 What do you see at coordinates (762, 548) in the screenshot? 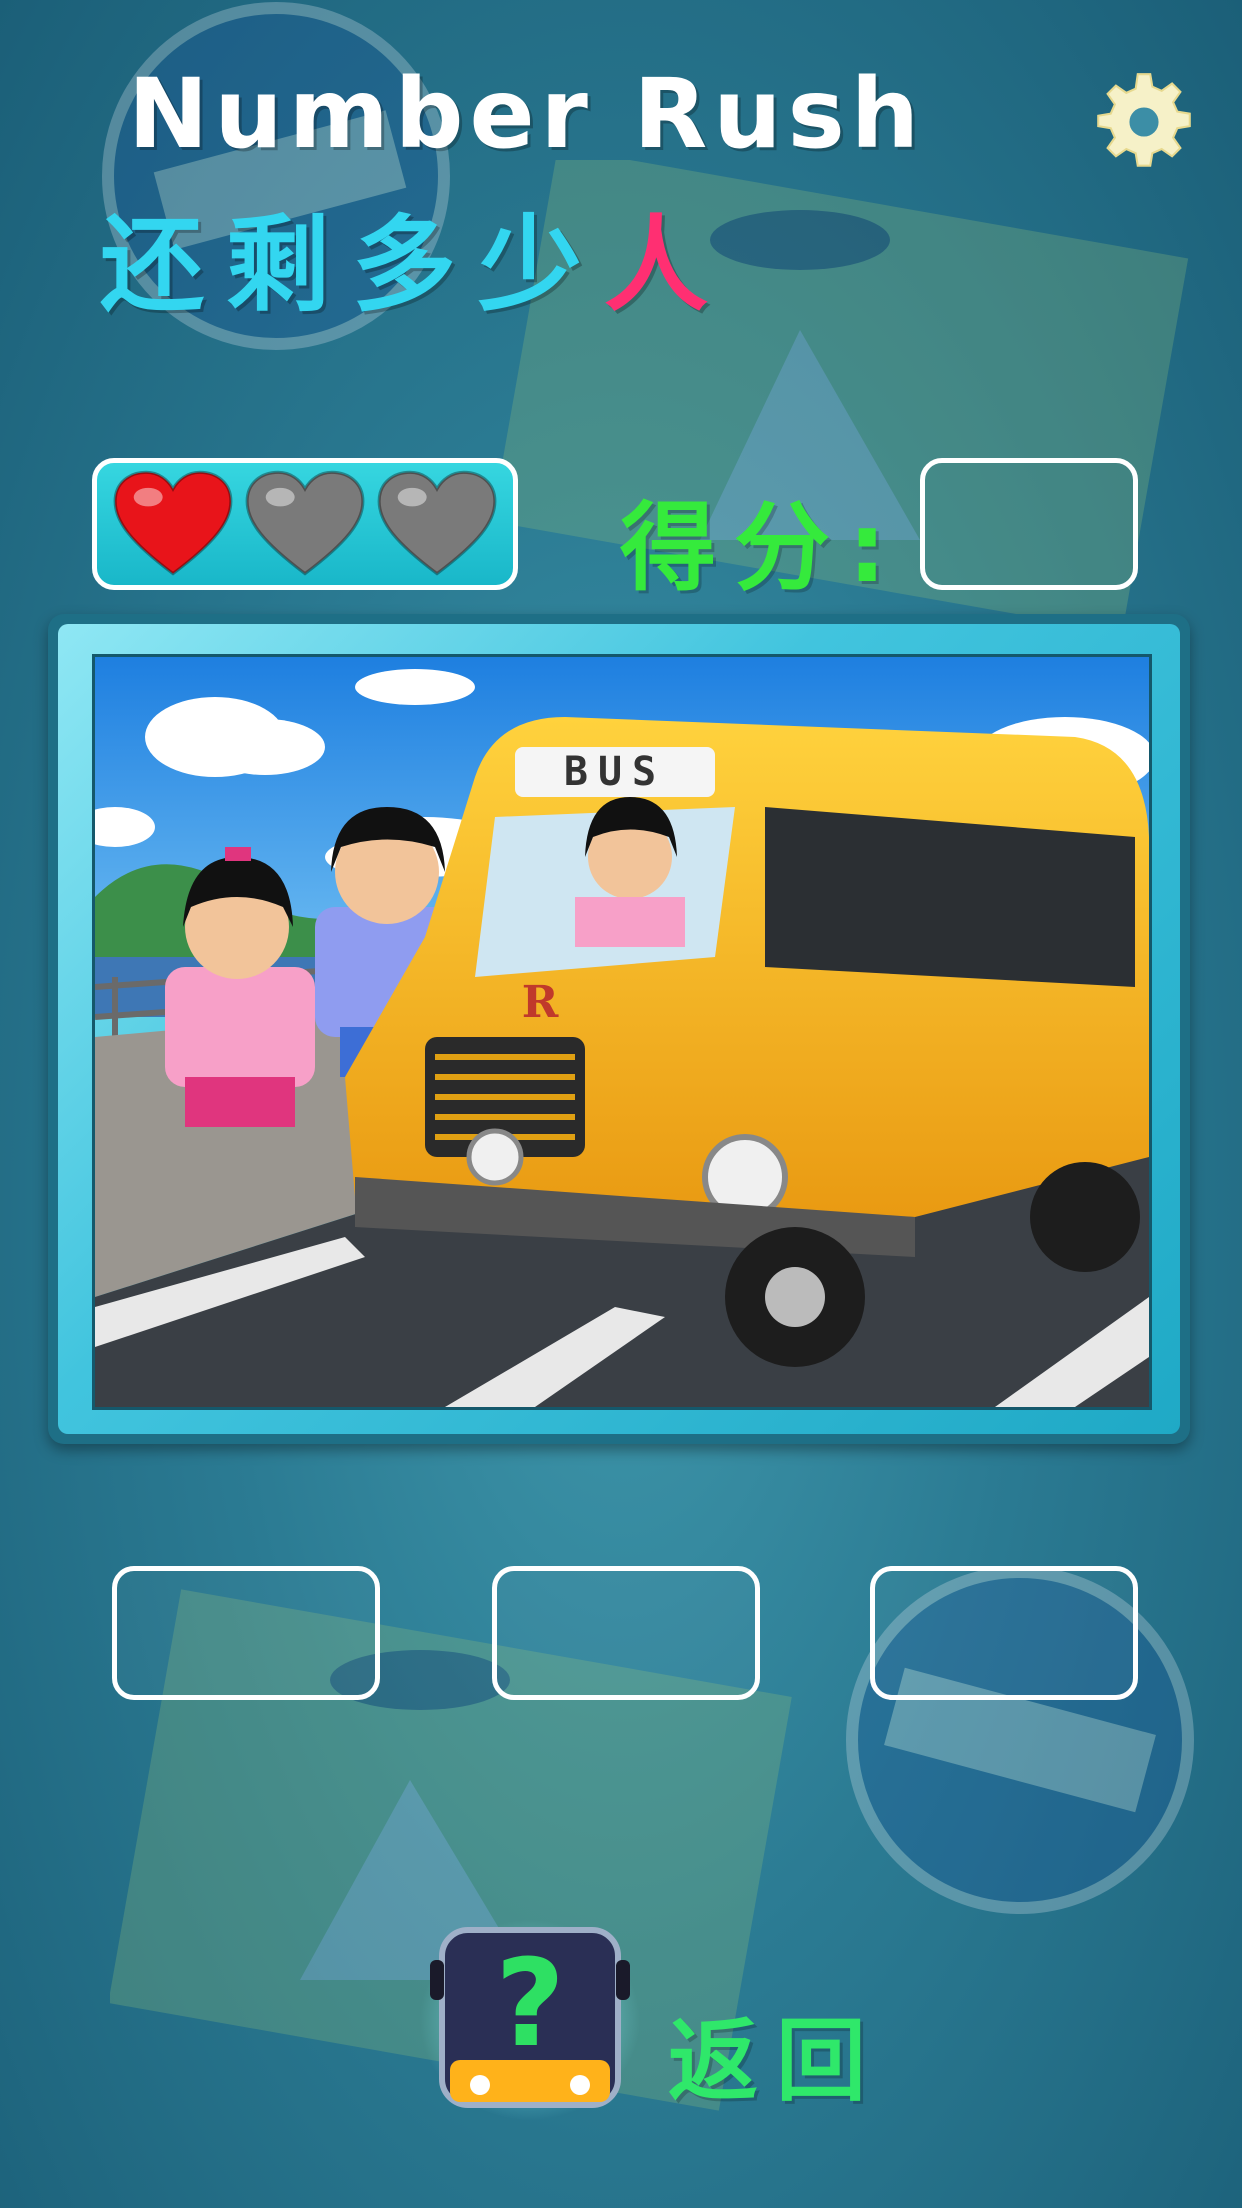
I see `score-label: 得分:` at bounding box center [762, 548].